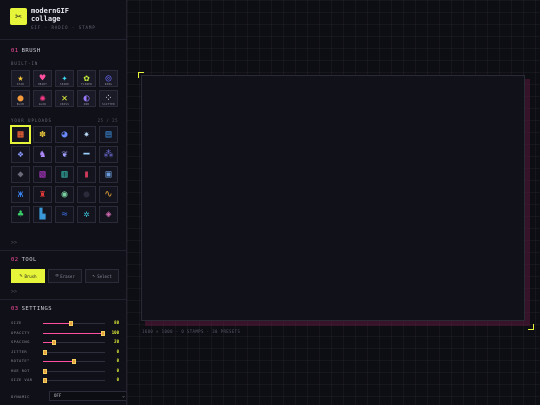 The height and width of the screenshot is (405, 540). I want to click on eyes-image-icon: ◕, so click(64, 134).